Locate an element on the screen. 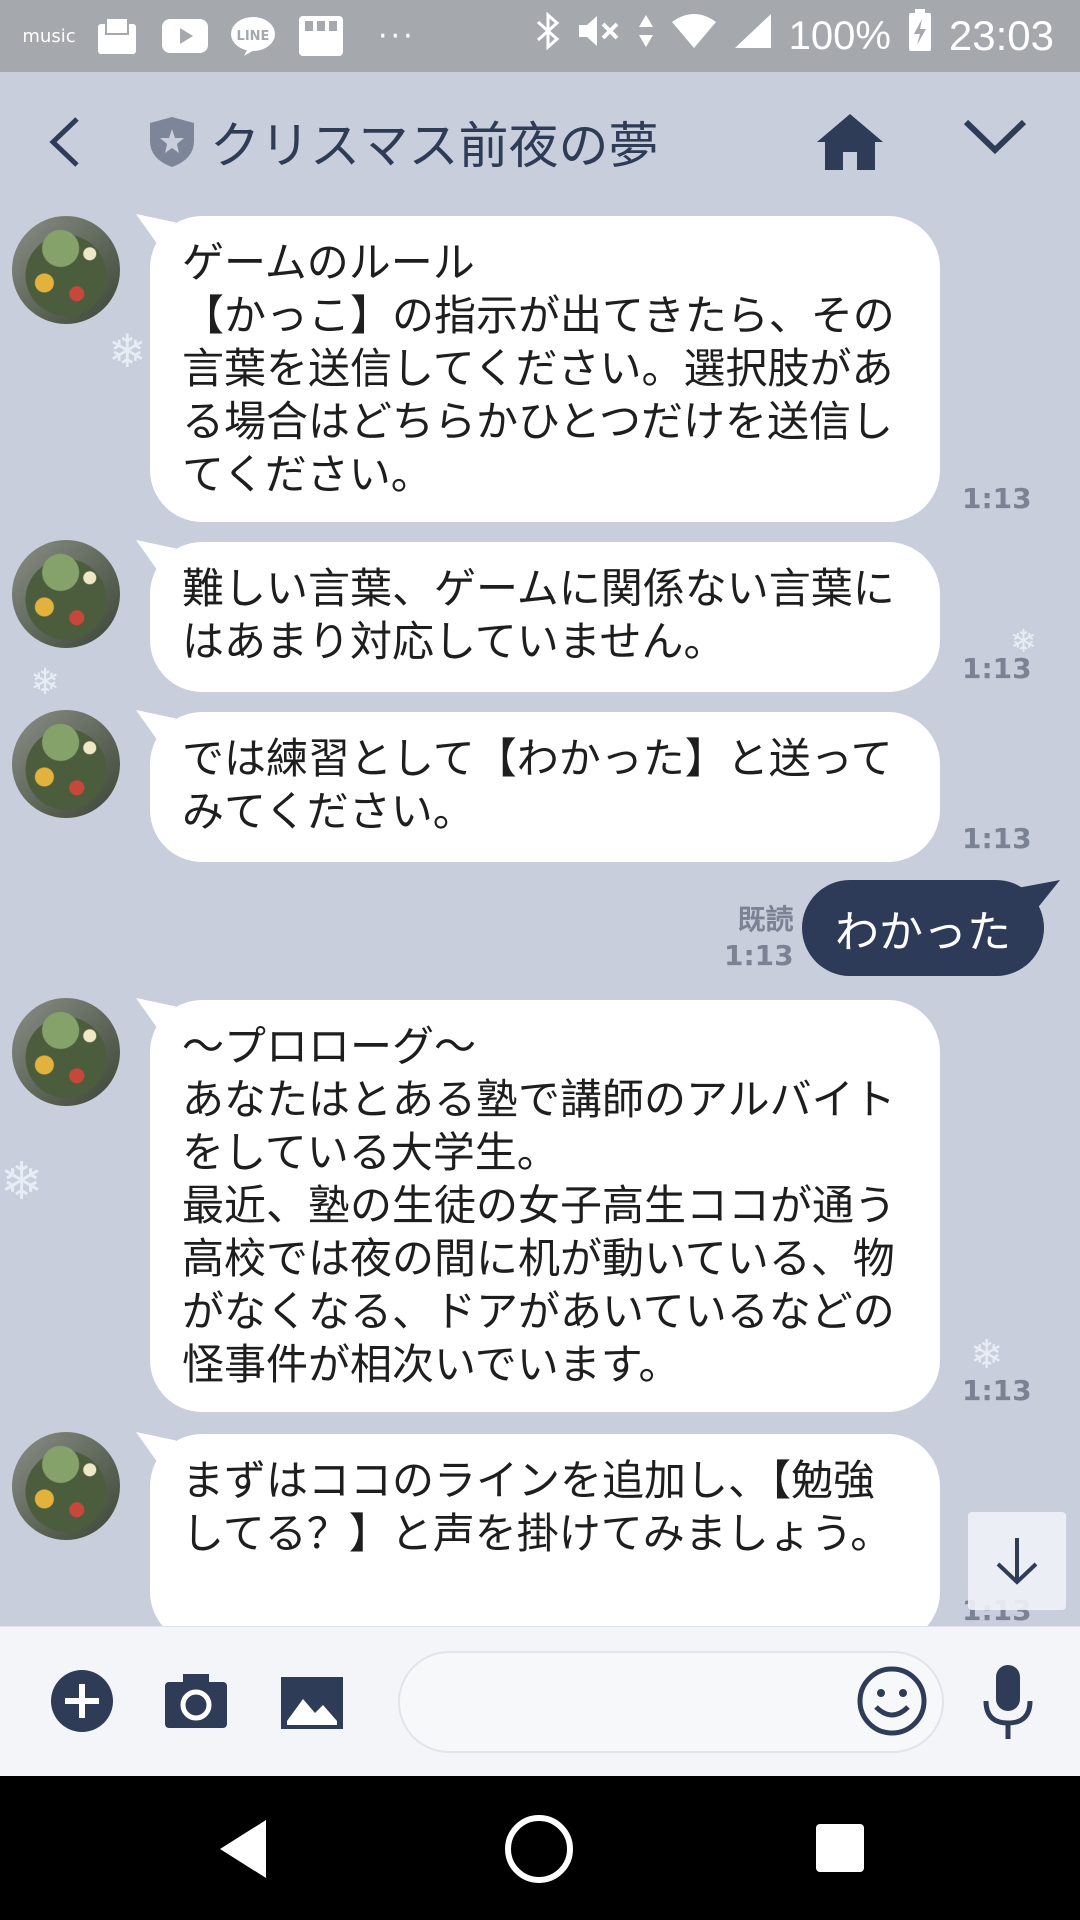 The width and height of the screenshot is (1080, 1920). menu-toggle-button is located at coordinates (995, 145).